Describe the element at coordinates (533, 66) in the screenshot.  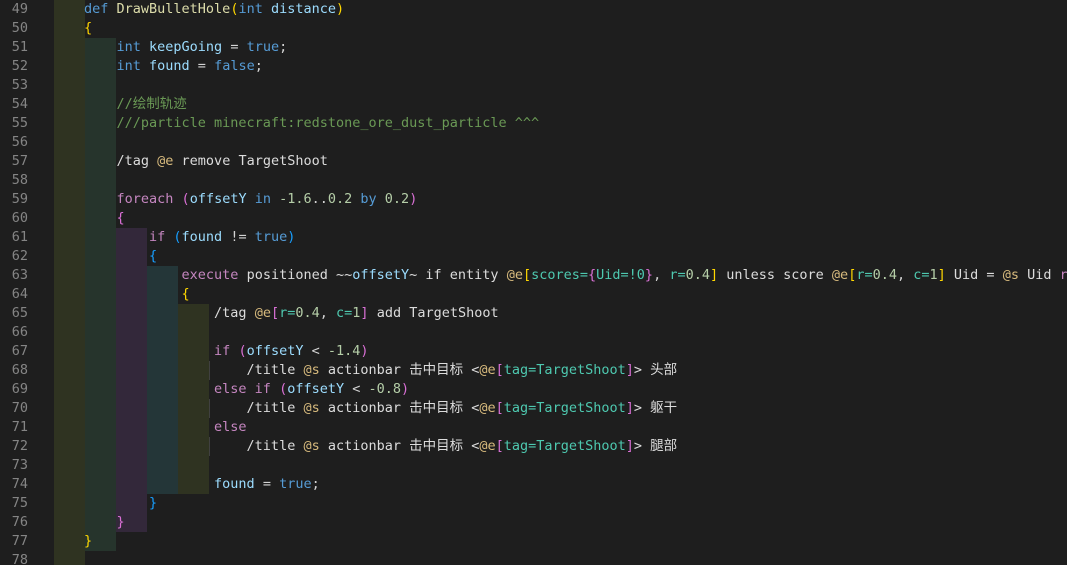
I see `code-line: 52 int found = false;` at that location.